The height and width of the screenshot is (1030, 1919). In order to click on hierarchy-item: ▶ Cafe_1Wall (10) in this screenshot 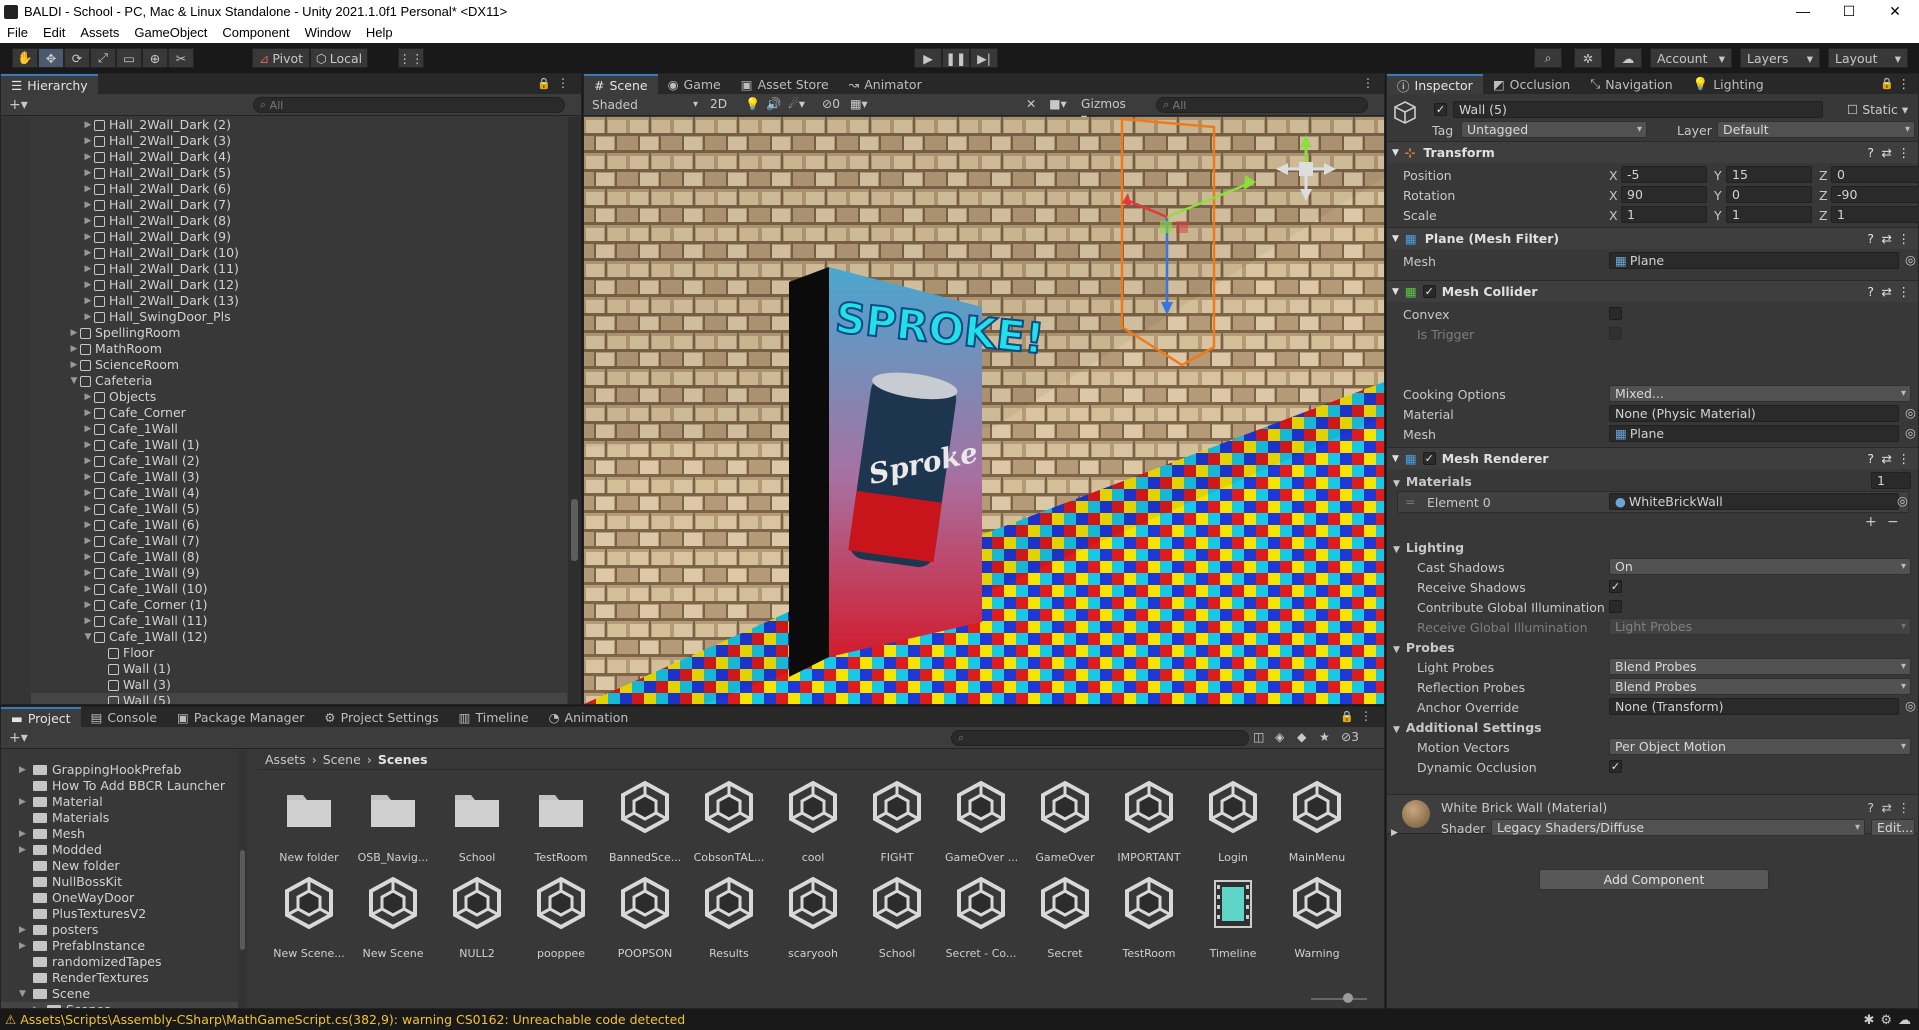, I will do `click(284, 589)`.